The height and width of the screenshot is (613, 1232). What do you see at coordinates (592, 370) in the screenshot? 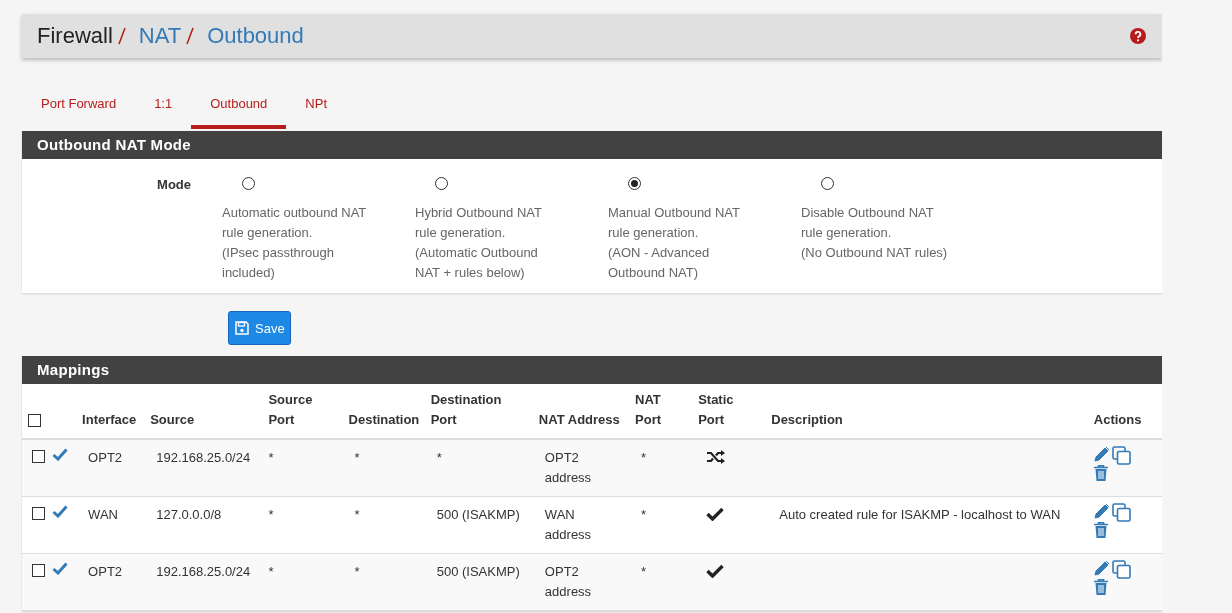
I see `panel-heading: Mappings` at bounding box center [592, 370].